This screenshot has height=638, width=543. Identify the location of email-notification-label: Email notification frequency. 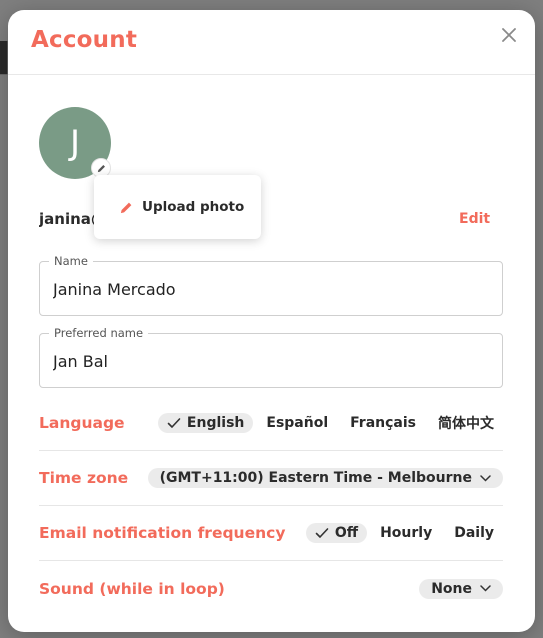
(162, 533).